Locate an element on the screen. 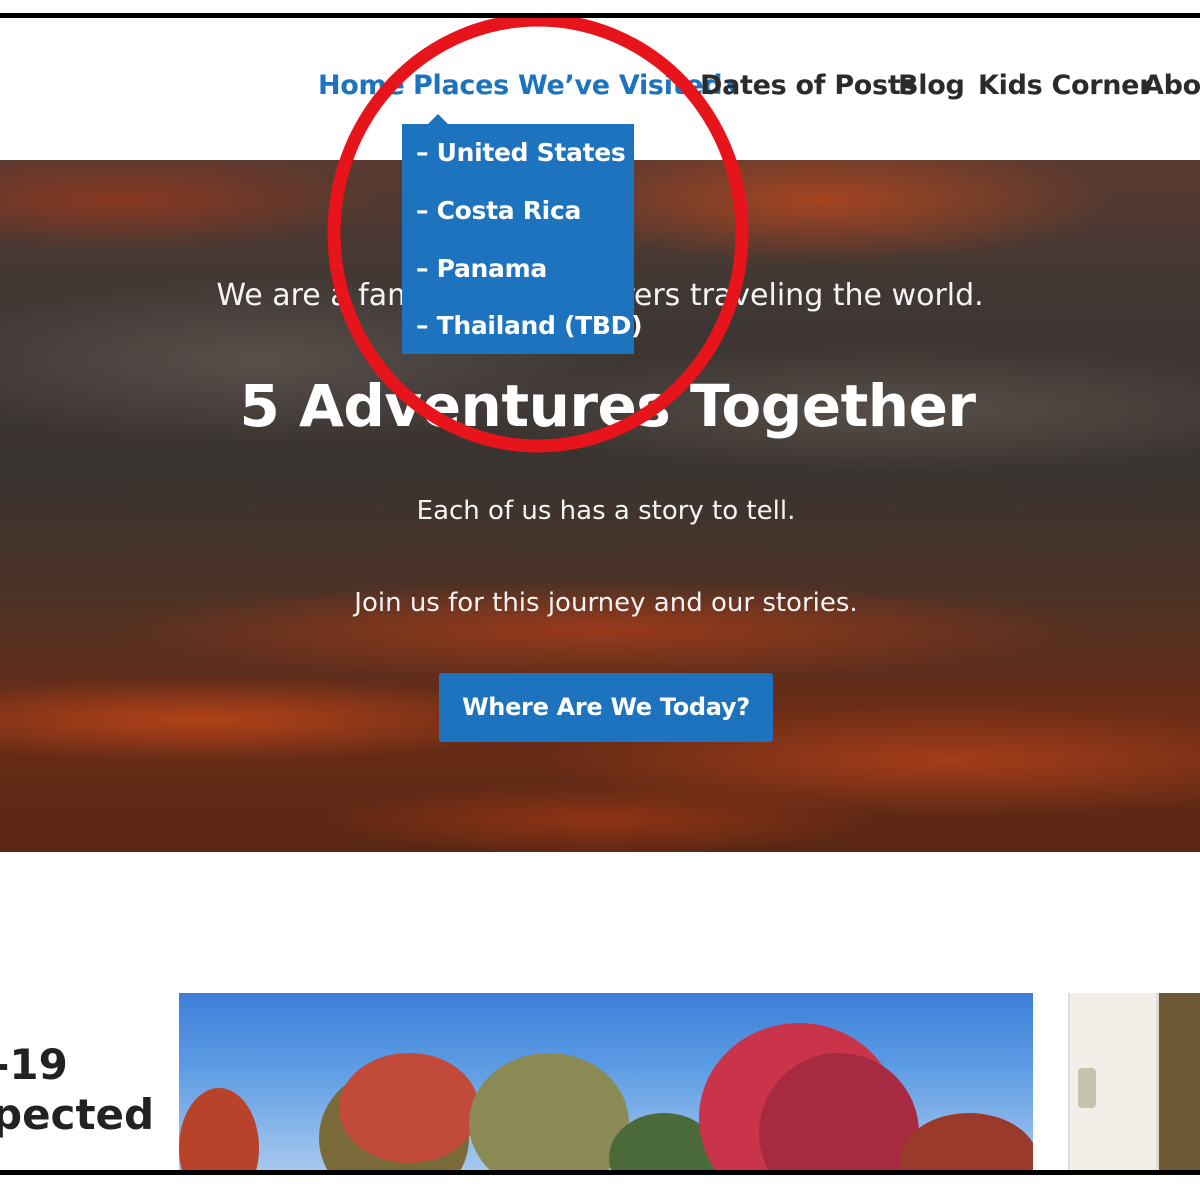 Image resolution: width=1200 pixels, height=1200 pixels. nav-item-label: Places We’ve Visited is located at coordinates (568, 85).